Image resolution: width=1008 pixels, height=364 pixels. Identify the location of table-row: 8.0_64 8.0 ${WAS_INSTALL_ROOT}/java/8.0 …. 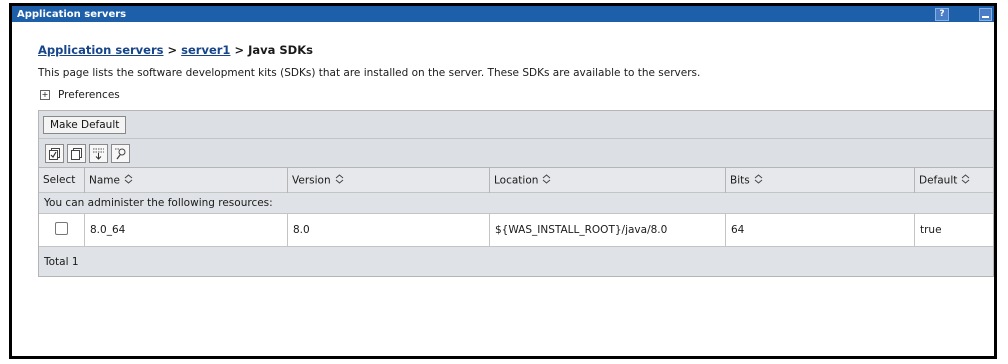
(516, 230).